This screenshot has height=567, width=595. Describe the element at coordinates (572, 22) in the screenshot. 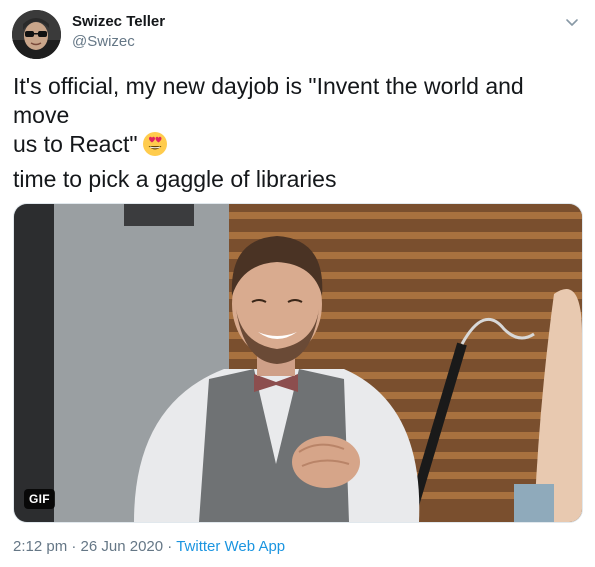

I see `chevron-down-icon` at that location.